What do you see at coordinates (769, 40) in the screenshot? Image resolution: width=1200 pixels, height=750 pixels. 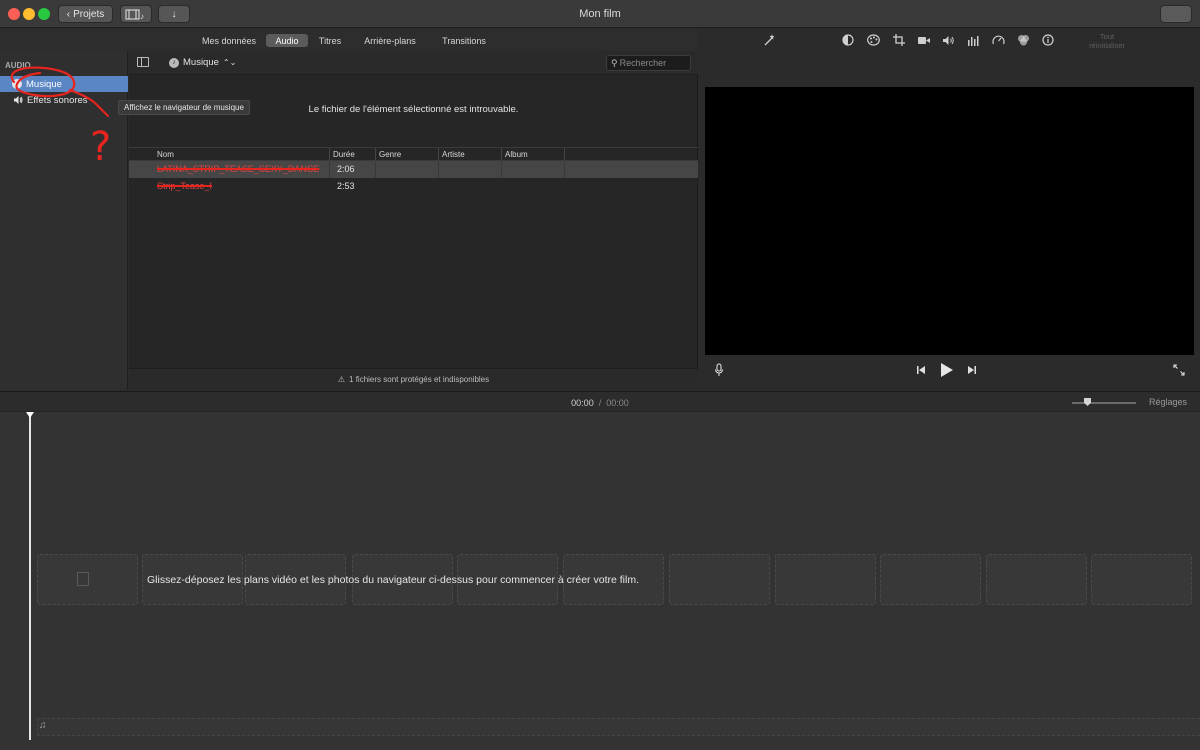 I see `magic-wand-icon` at bounding box center [769, 40].